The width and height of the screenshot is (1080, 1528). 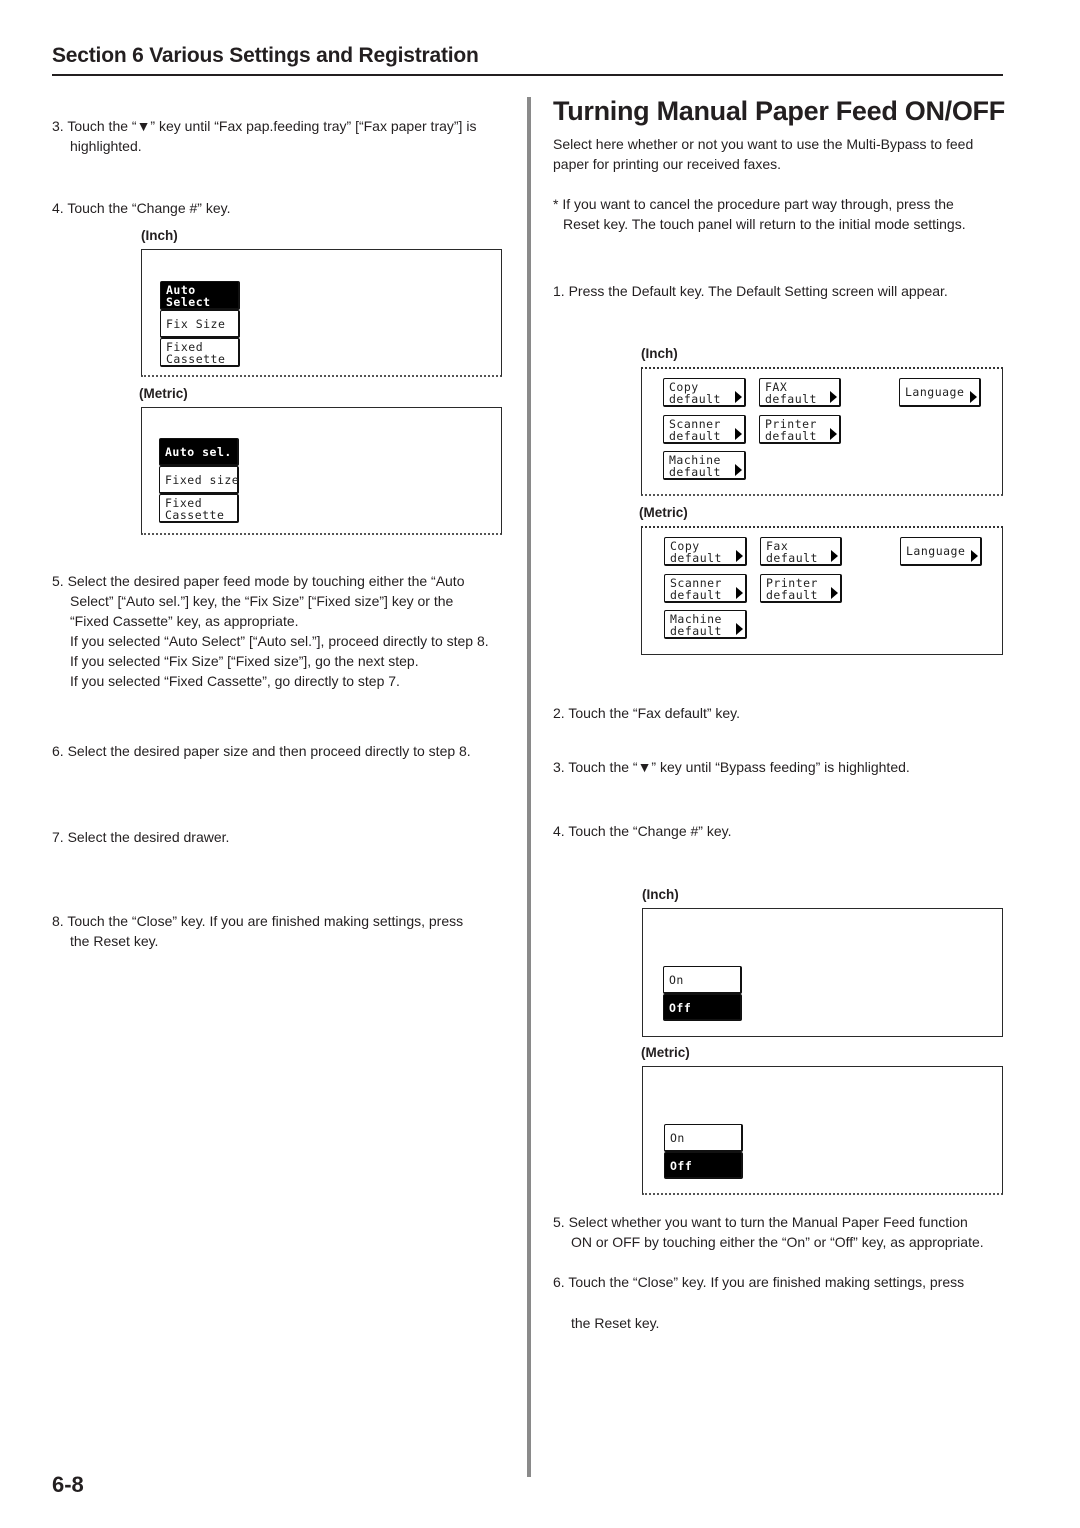 I want to click on button-label: Cassette, so click(x=196, y=359).